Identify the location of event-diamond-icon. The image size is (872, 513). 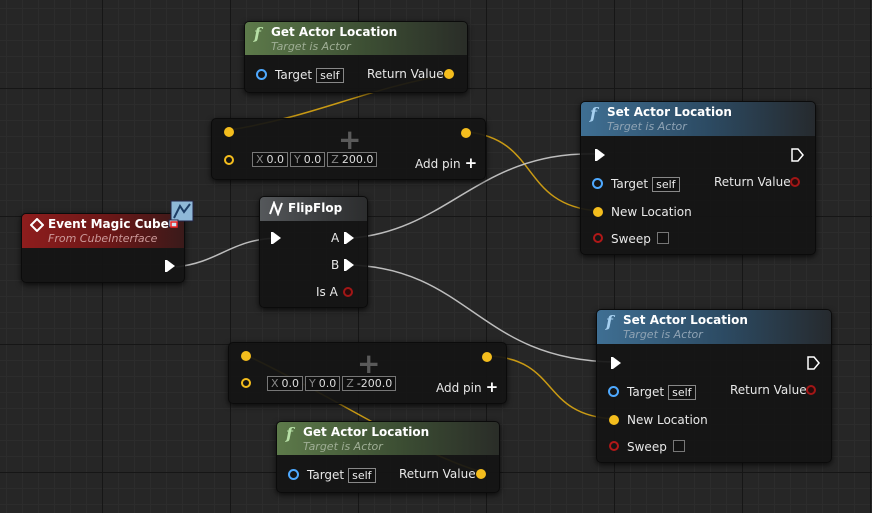
(37, 225).